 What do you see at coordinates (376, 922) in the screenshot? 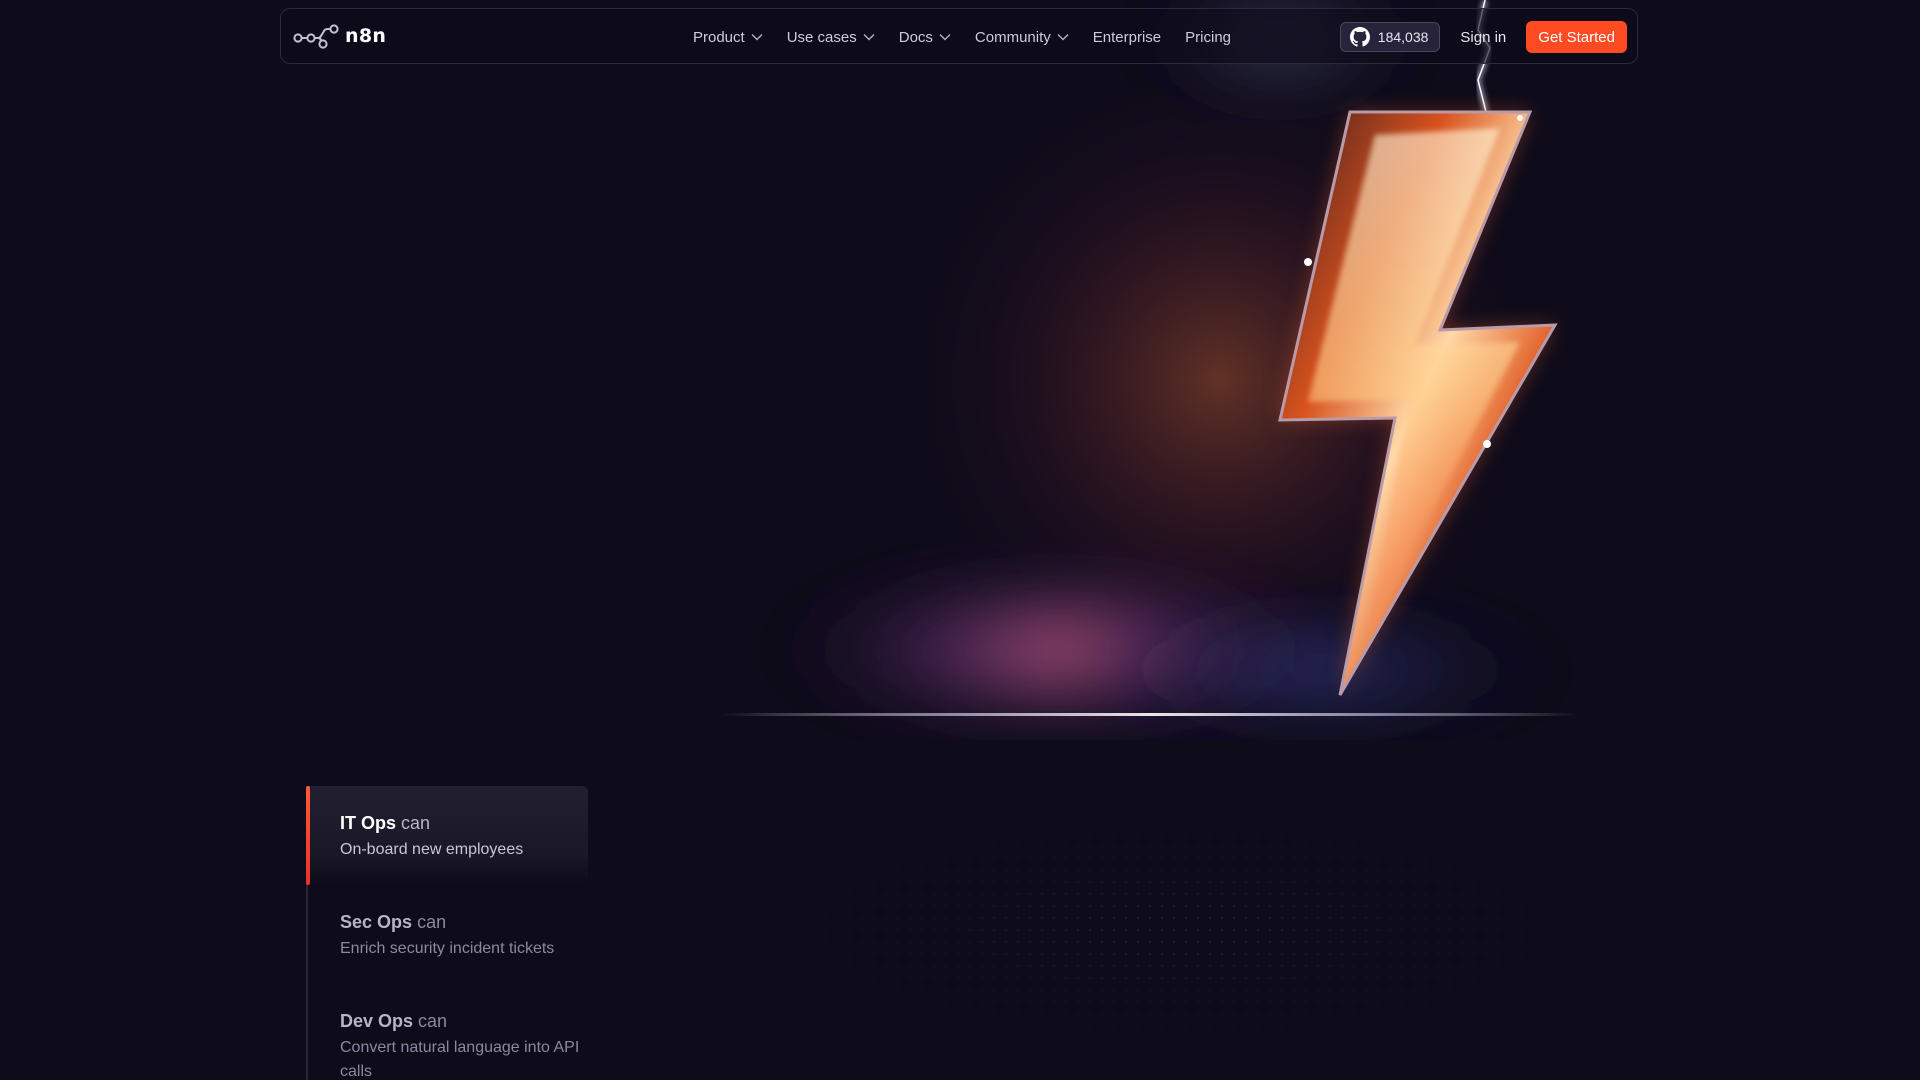
I see `use-case-team: Sec Ops` at bounding box center [376, 922].